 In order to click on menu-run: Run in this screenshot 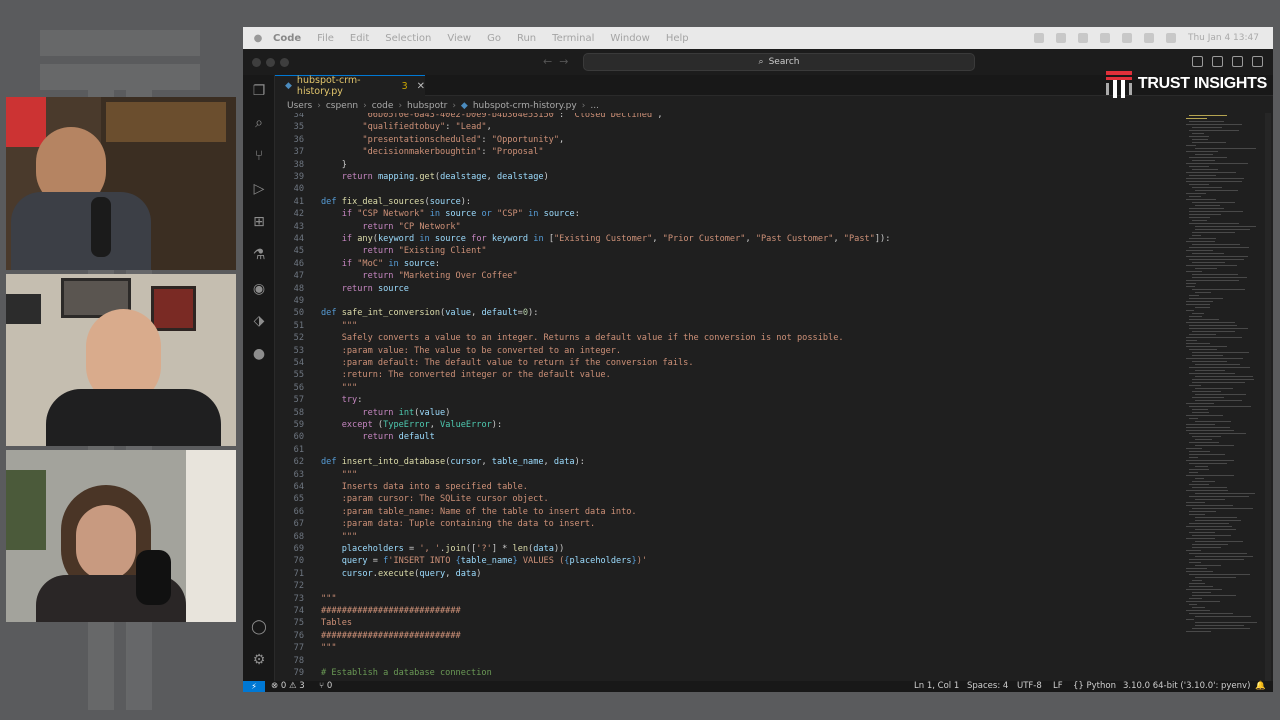, I will do `click(526, 38)`.